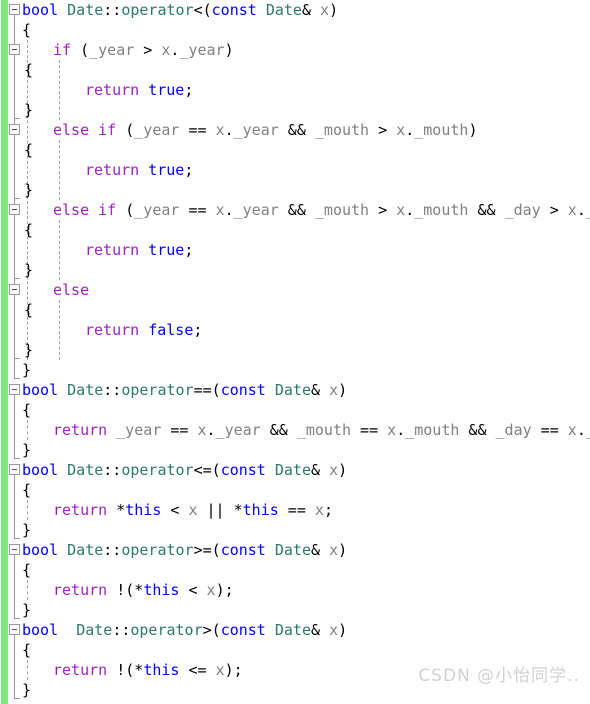 The width and height of the screenshot is (590, 704). Describe the element at coordinates (143, 50) in the screenshot. I see `code-line: if (_year > x._year)` at that location.